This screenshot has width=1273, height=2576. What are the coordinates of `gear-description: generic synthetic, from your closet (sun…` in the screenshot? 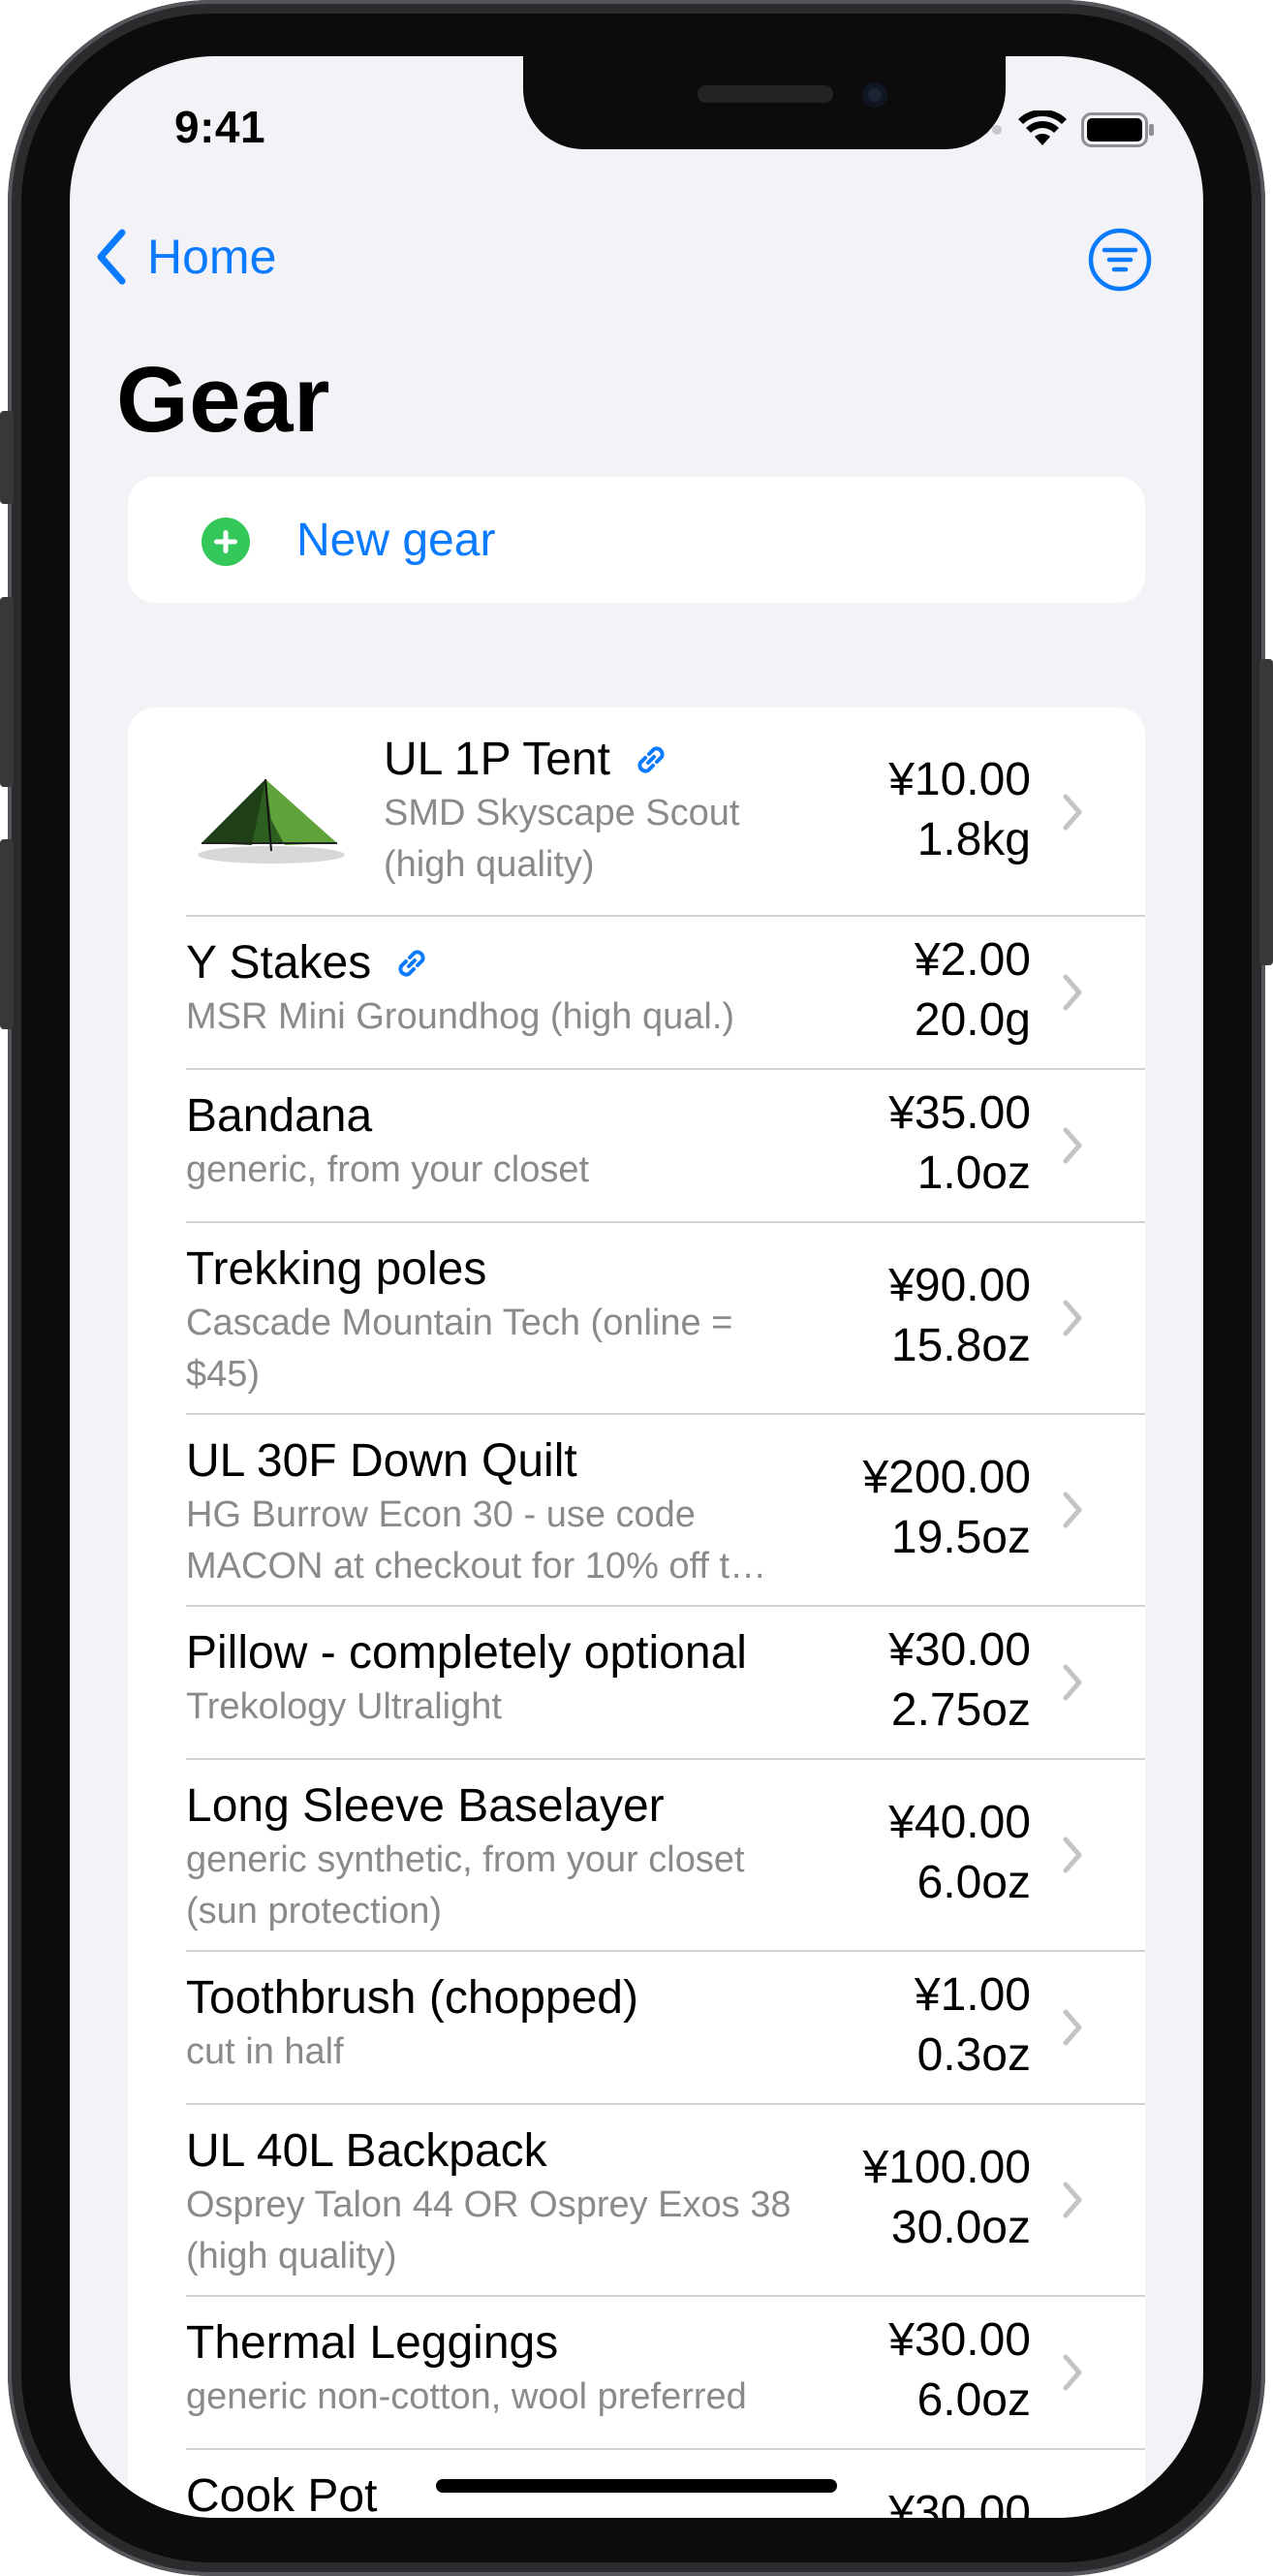 It's located at (465, 1885).